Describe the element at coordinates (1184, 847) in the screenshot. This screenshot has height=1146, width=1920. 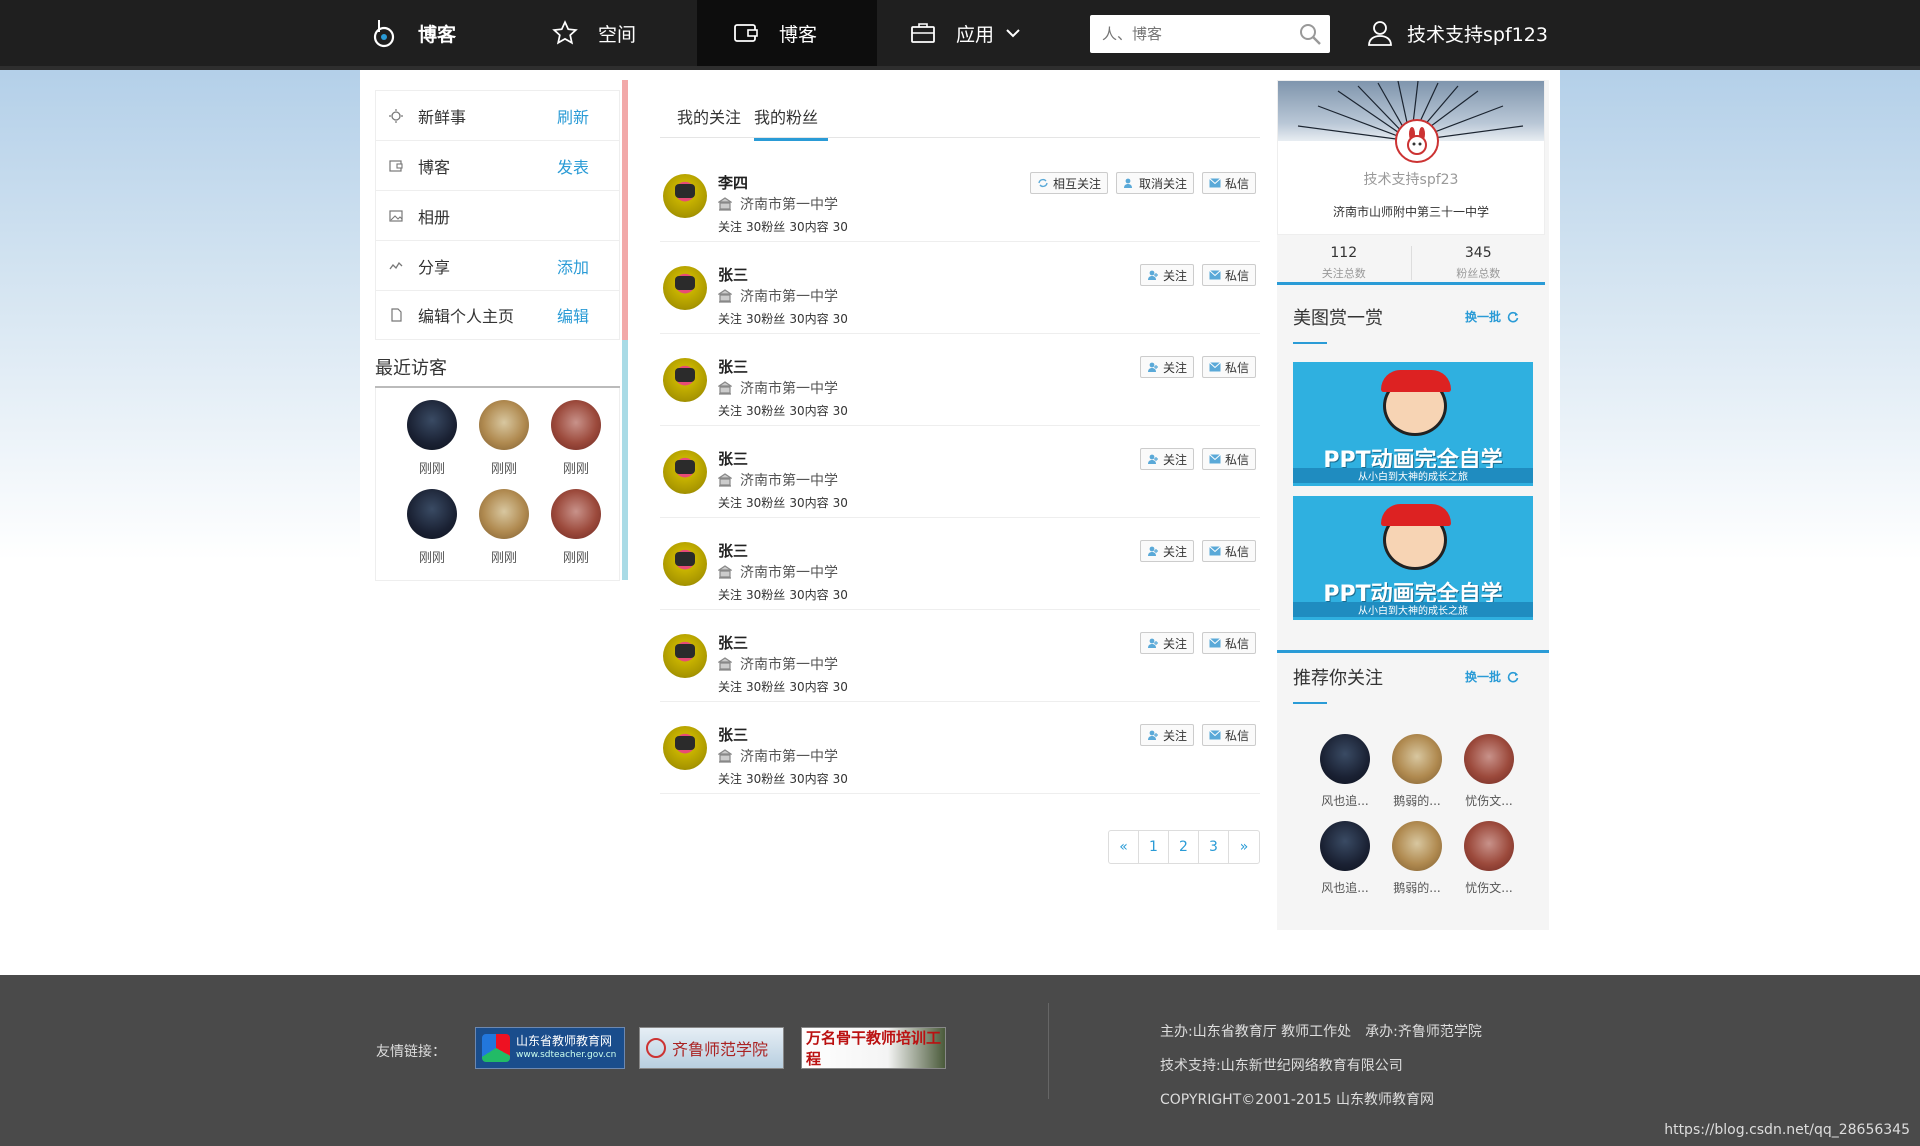
I see `page-2: 2` at that location.